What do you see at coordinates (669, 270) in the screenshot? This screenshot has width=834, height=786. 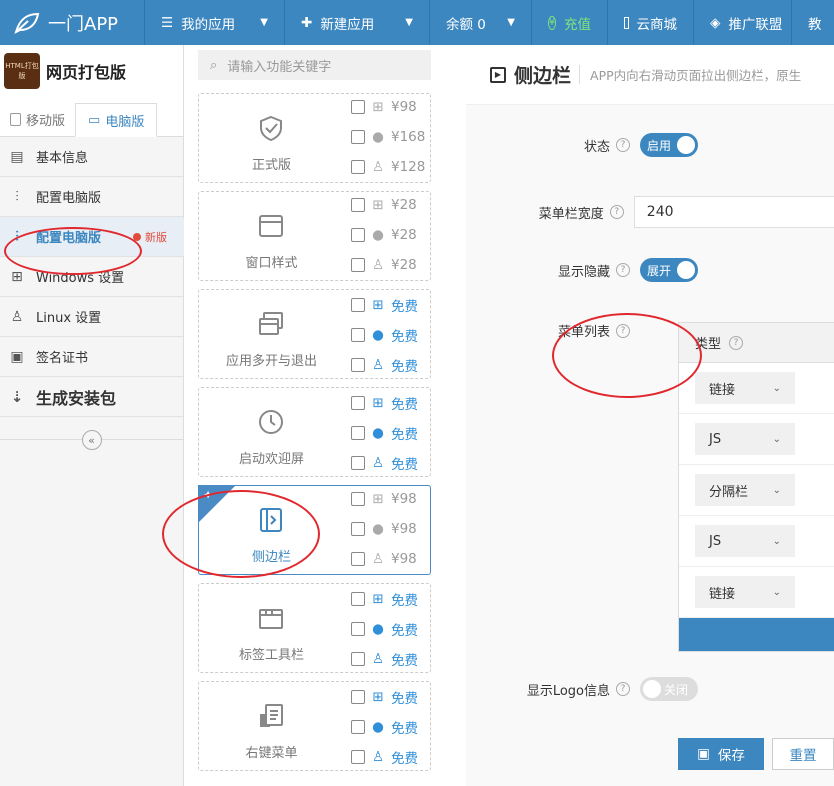 I see `show-hidden-toggle: 展开` at bounding box center [669, 270].